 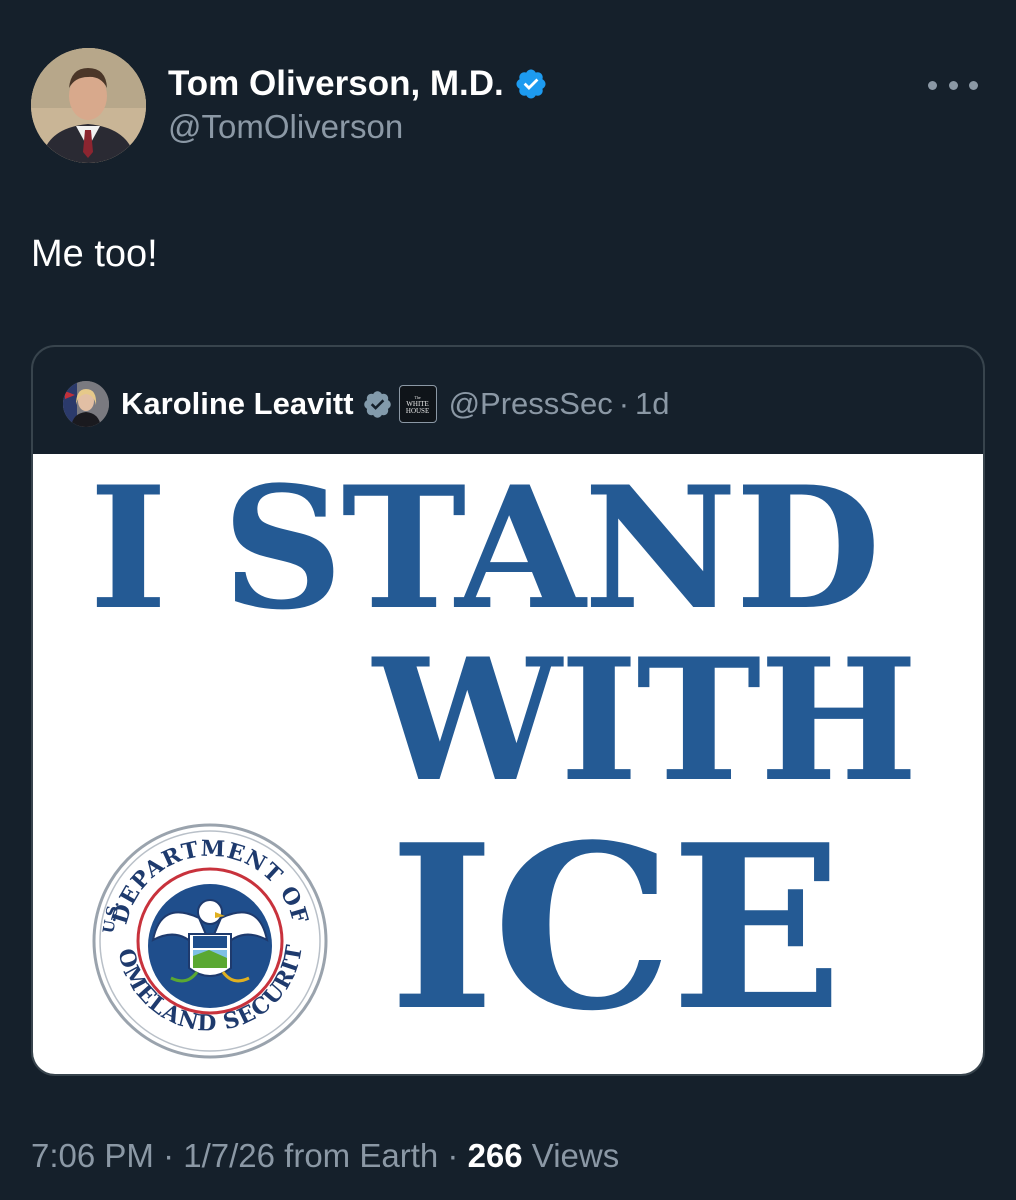 What do you see at coordinates (485, 550) in the screenshot?
I see `headline-line-1: I STAND` at bounding box center [485, 550].